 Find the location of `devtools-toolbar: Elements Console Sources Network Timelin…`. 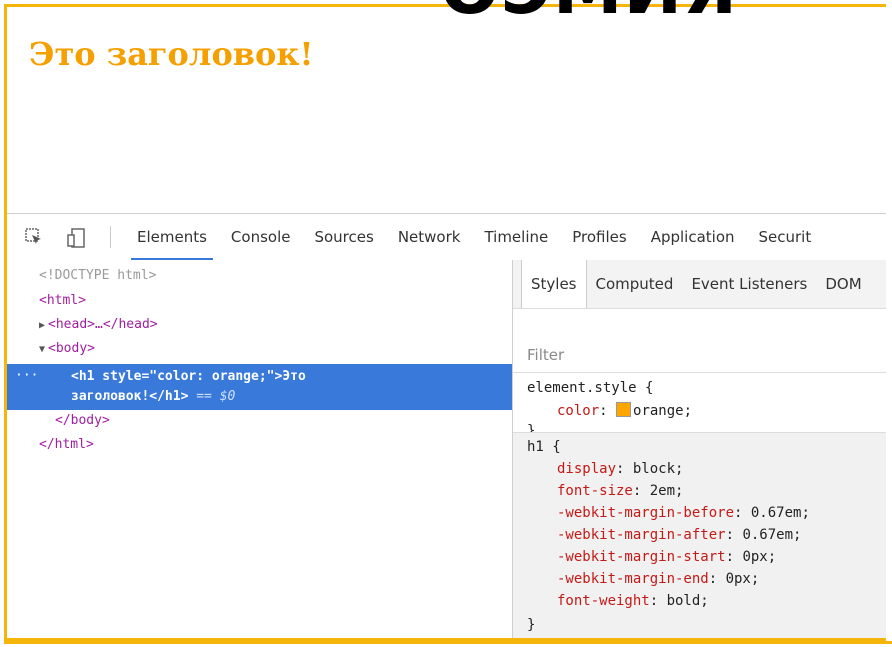

devtools-toolbar: Elements Console Sources Network Timelin… is located at coordinates (446, 237).